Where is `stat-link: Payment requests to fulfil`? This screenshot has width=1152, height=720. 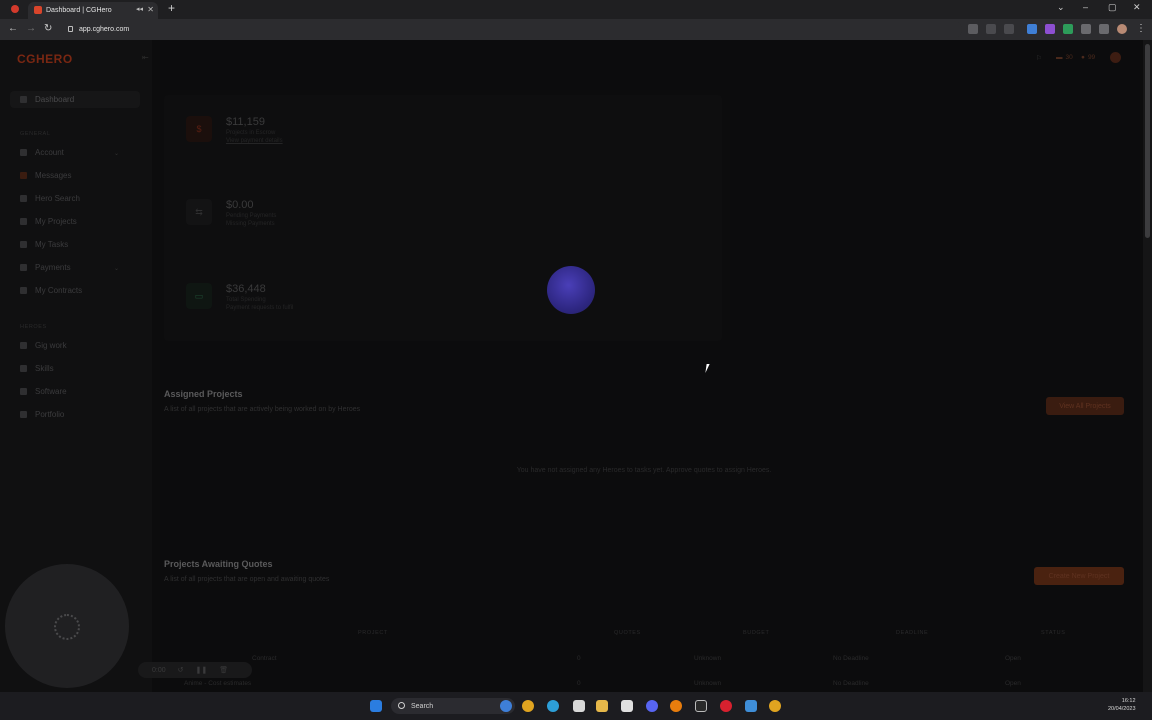 stat-link: Payment requests to fulfil is located at coordinates (259, 308).